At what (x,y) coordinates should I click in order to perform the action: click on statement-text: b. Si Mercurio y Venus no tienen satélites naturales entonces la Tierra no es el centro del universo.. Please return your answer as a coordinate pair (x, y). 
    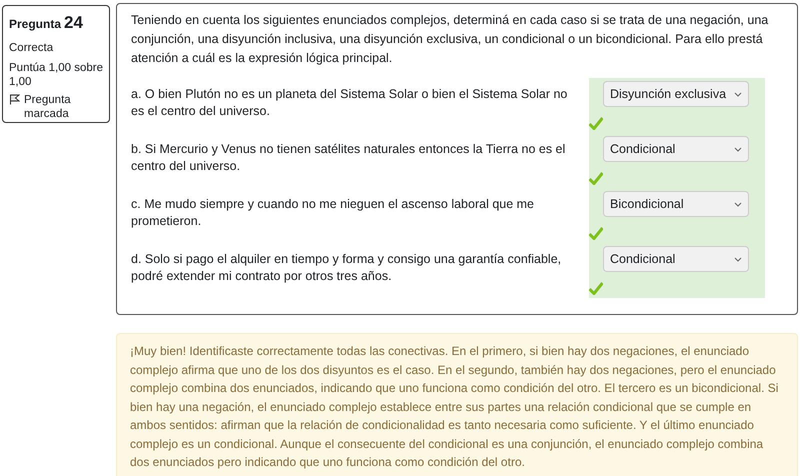
    Looking at the image, I should click on (348, 158).